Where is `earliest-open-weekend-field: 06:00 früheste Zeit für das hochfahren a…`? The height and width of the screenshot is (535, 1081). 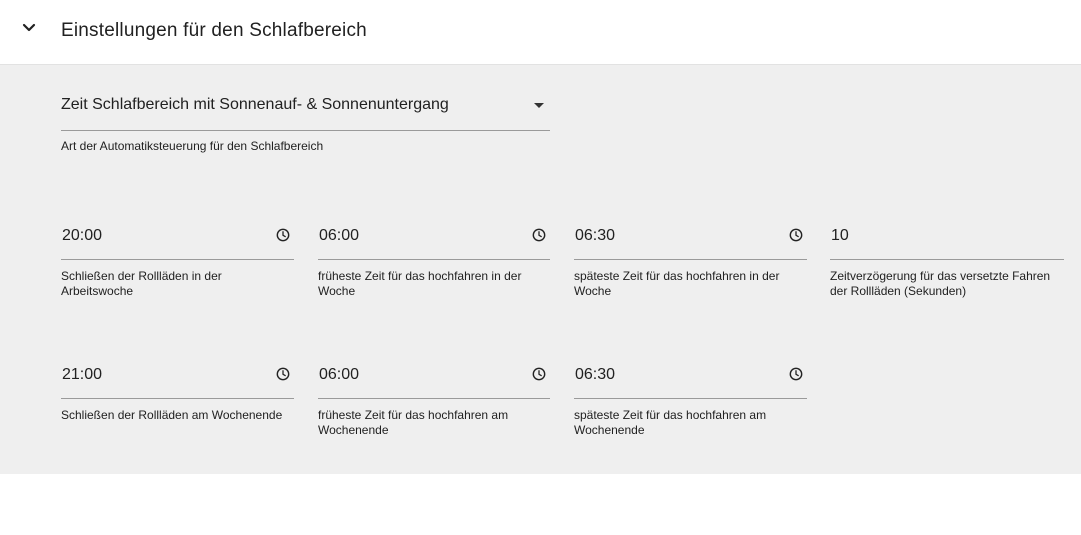
earliest-open-weekend-field: 06:00 früheste Zeit für das hochfahren a… is located at coordinates (434, 440).